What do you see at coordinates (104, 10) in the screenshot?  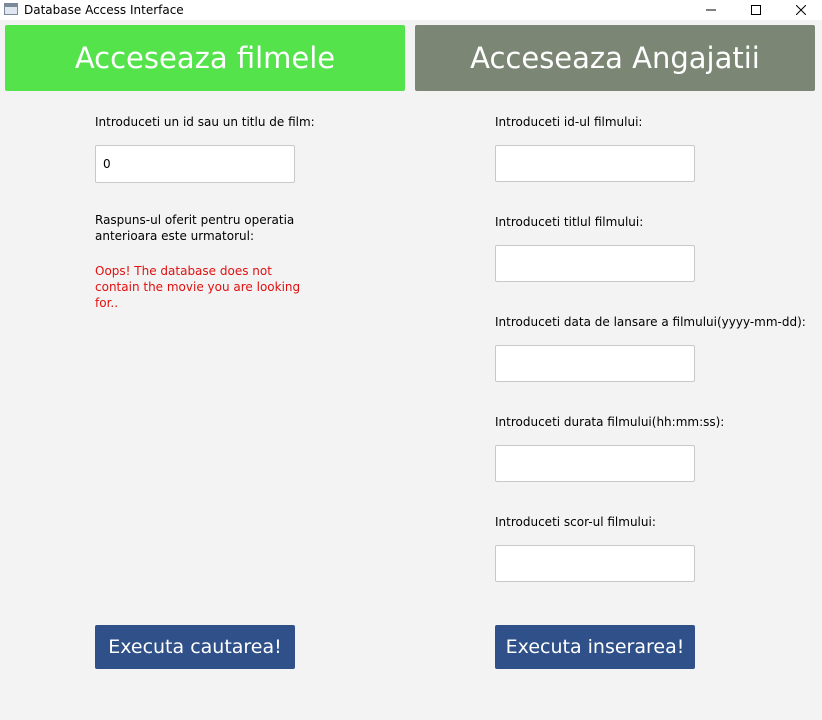 I see `window-title: Database Access Interface` at bounding box center [104, 10].